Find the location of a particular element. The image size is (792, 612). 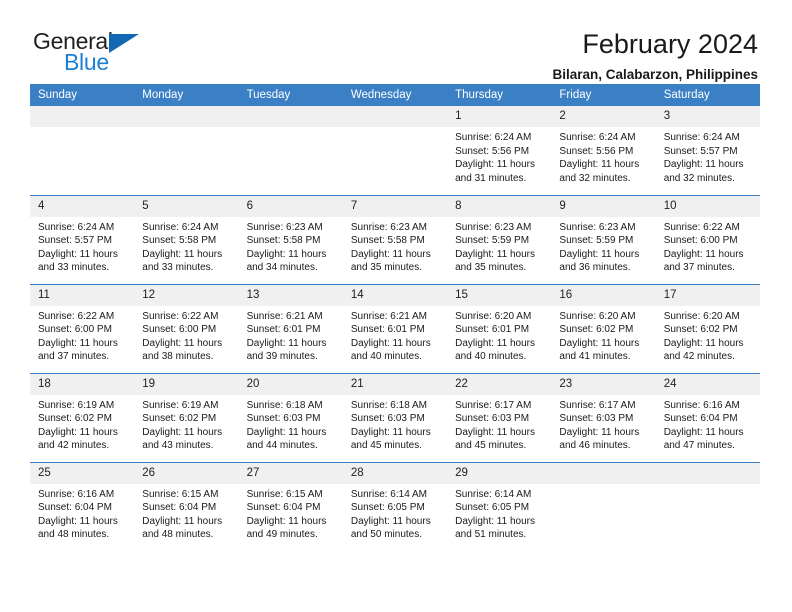

weekday-header-thursday: Thursday is located at coordinates (499, 95).